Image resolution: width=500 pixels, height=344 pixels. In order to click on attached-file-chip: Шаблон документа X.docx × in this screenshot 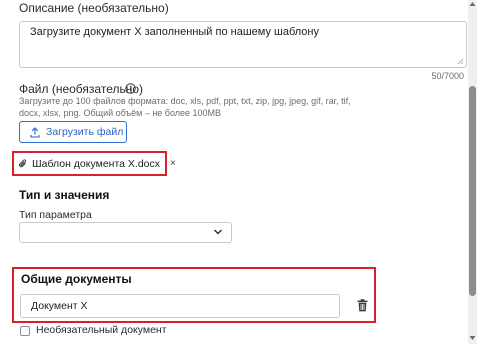, I will do `click(97, 163)`.